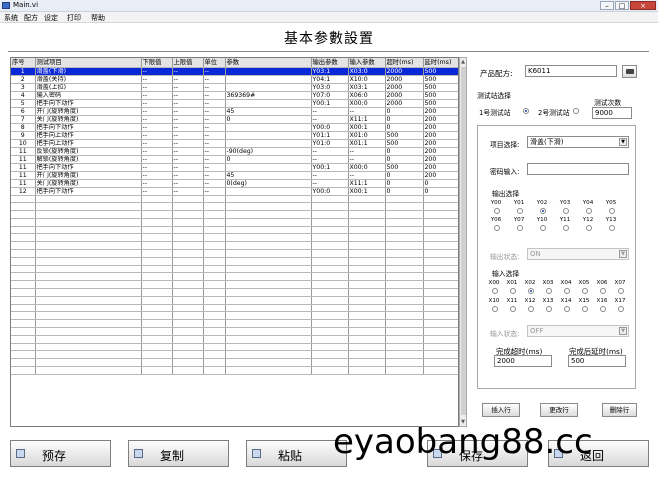 The width and height of the screenshot is (658, 483). Describe the element at coordinates (88, 79) in the screenshot. I see `table-cell: 滑盖(关持)` at that location.